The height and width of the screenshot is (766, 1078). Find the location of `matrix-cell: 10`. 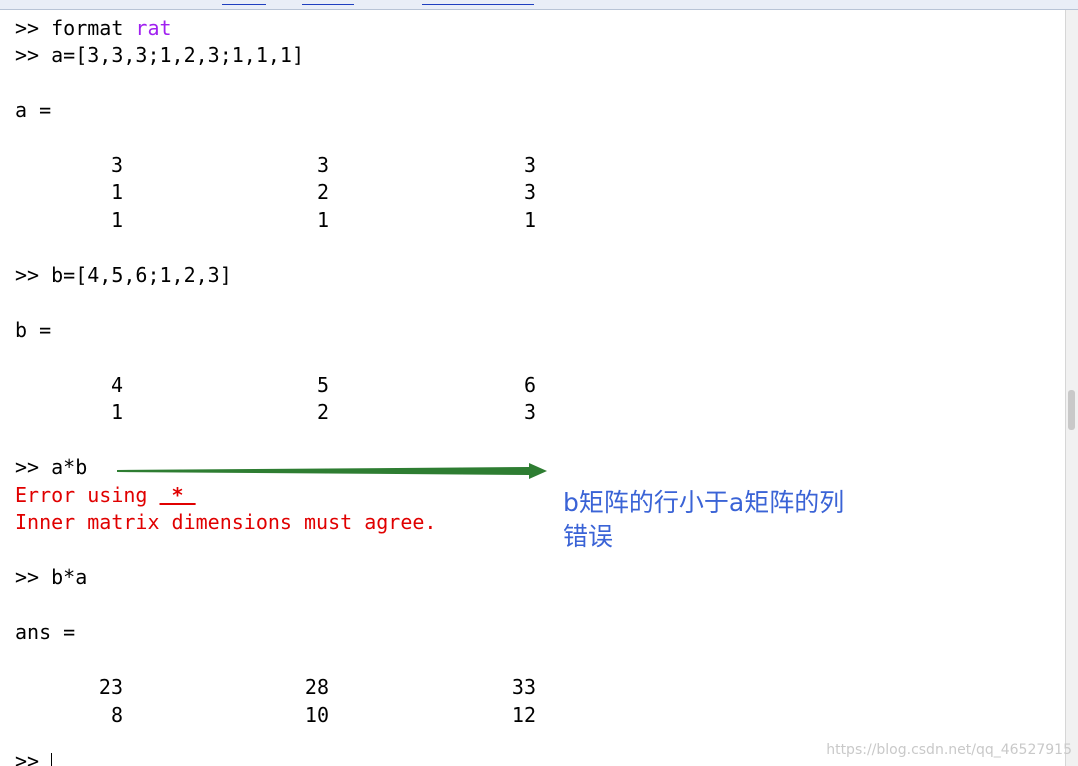

matrix-cell: 10 is located at coordinates (316, 715).